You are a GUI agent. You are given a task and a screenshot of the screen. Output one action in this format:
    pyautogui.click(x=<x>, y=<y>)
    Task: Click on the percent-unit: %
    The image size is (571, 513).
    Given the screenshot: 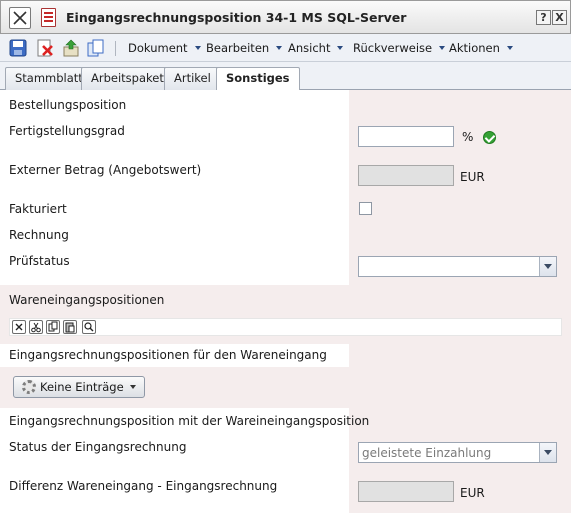 What is the action you would take?
    pyautogui.click(x=468, y=137)
    